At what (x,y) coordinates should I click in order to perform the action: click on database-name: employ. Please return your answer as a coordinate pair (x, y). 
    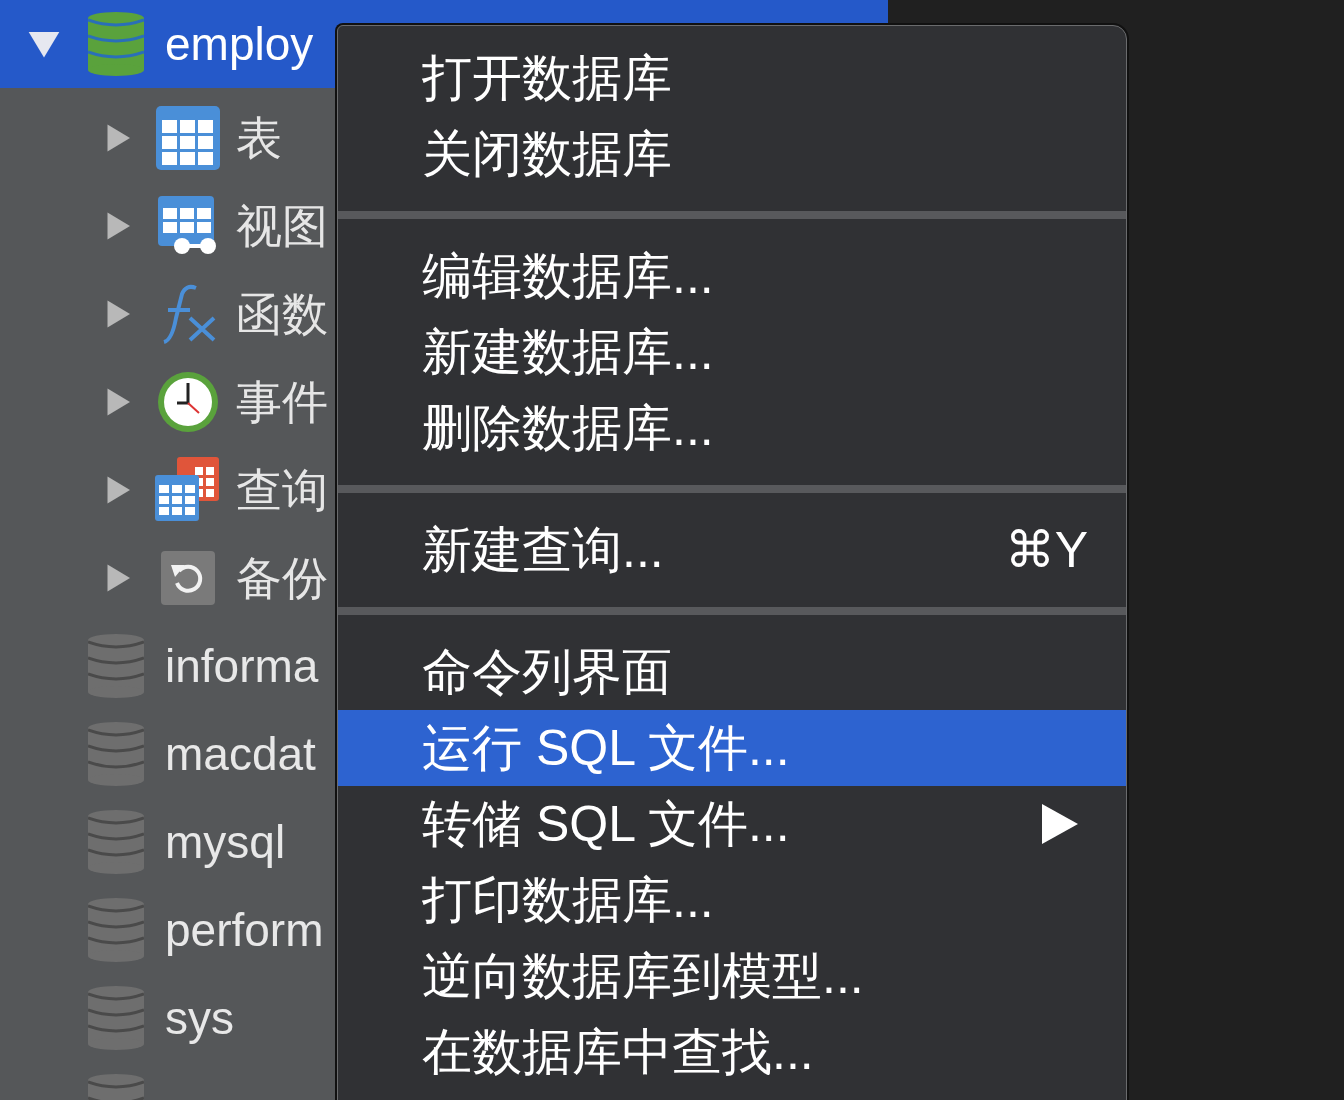
    Looking at the image, I should click on (239, 44).